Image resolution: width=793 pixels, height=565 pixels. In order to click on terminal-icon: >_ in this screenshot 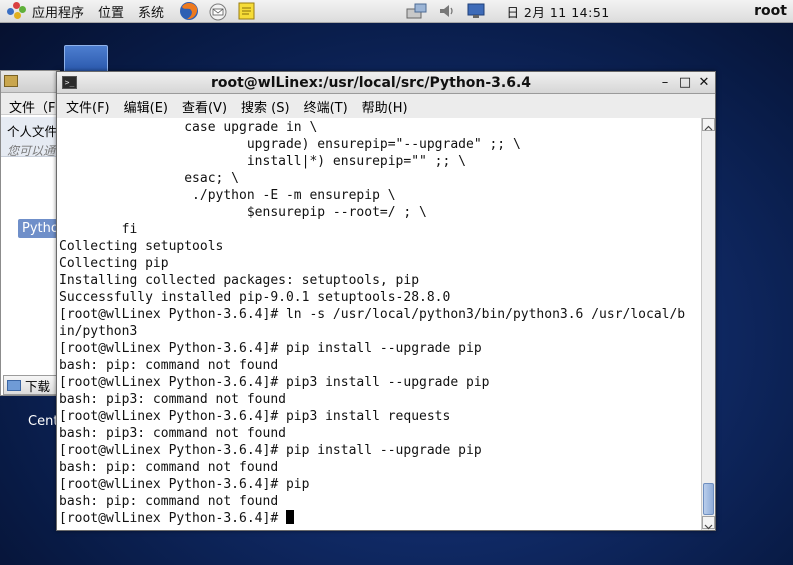, I will do `click(69, 82)`.